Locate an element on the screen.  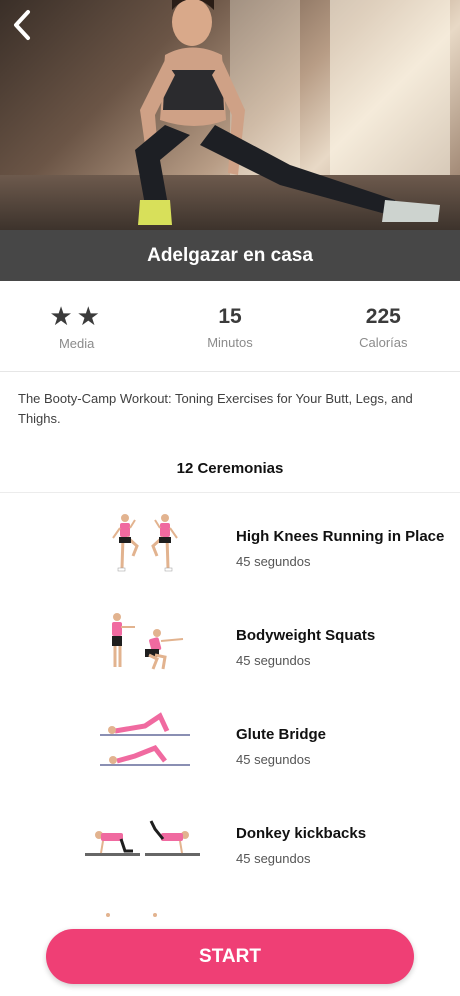
stat-calories: 225 Calorías is located at coordinates (383, 326).